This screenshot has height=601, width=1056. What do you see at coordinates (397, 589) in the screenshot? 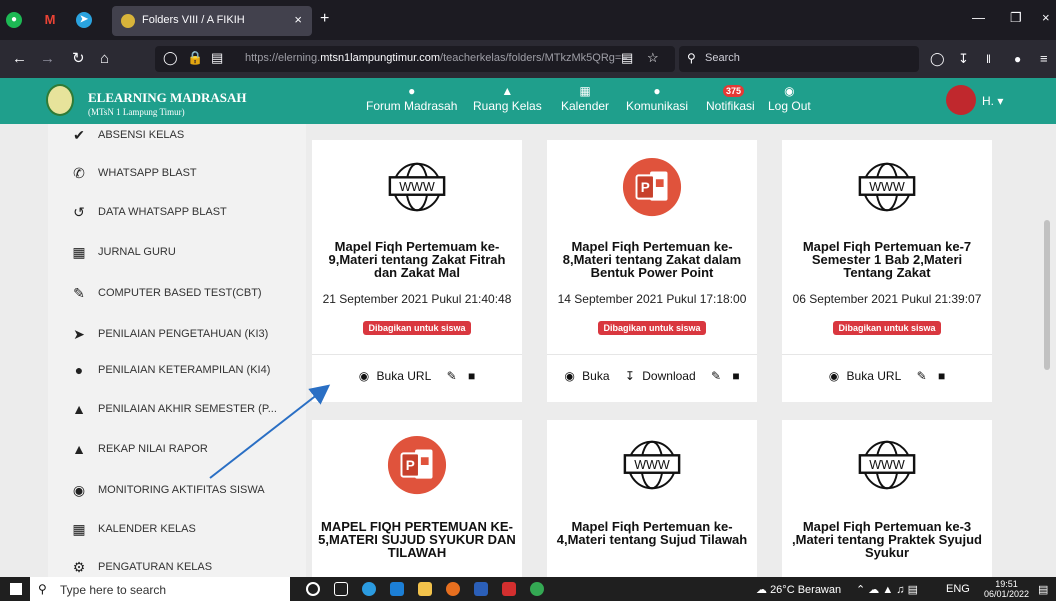
I see `mail-icon` at bounding box center [397, 589].